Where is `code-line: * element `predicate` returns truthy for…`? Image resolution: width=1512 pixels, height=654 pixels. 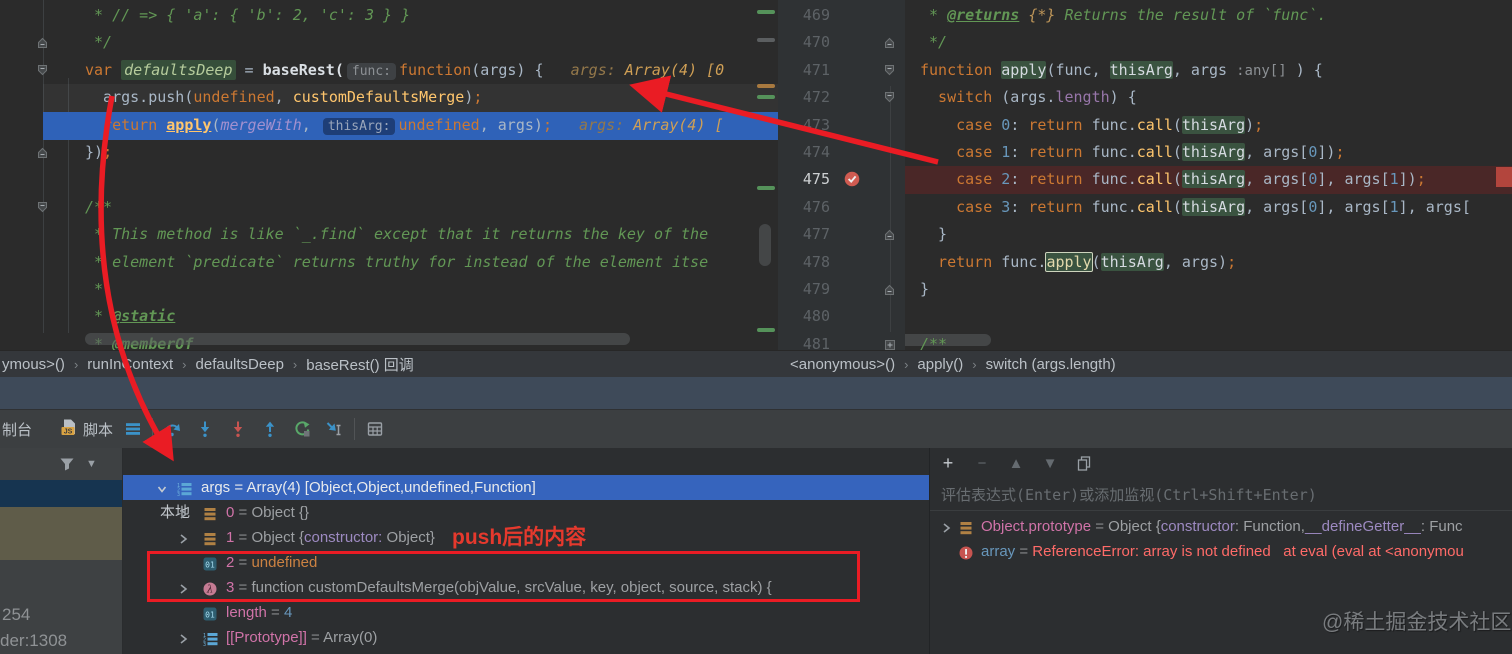 code-line: * element `predicate` returns truthy for… is located at coordinates (389, 263).